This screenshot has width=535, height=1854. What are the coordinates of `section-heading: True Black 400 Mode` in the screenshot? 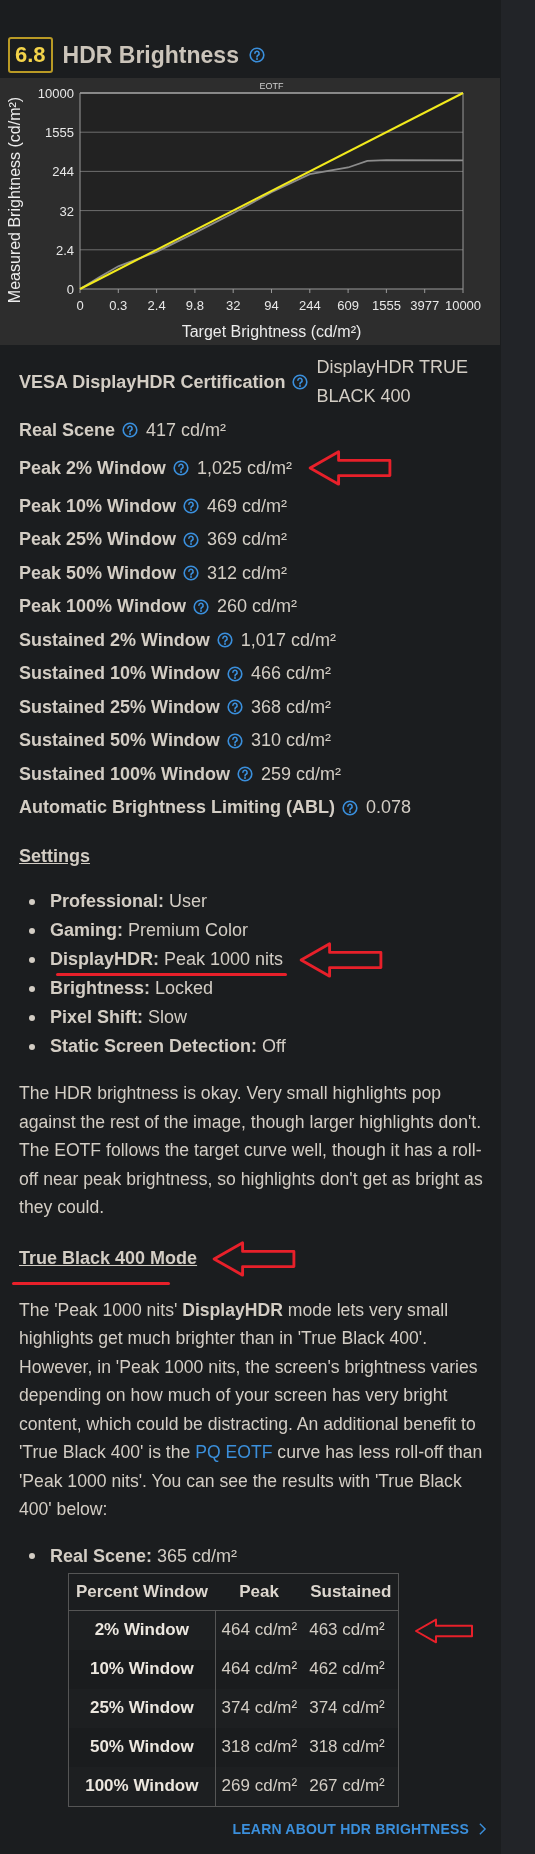 It's located at (108, 1258).